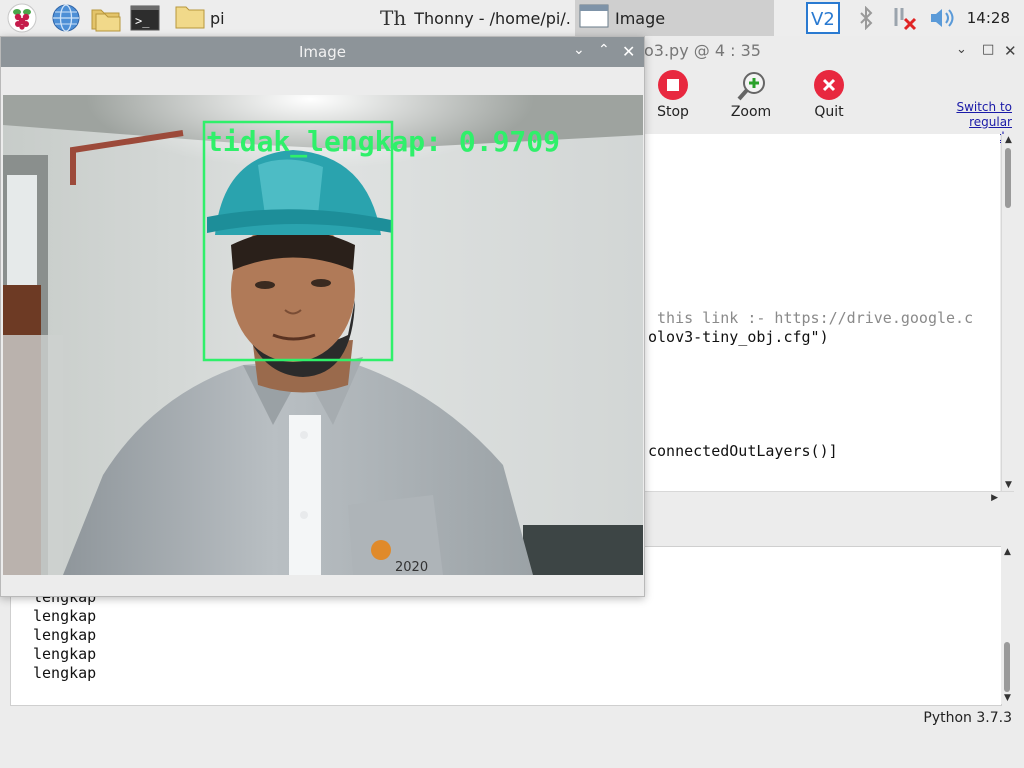 This screenshot has height=768, width=1024. Describe the element at coordinates (1008, 312) in the screenshot. I see `editor-vertical-scrollbar: ▲ ▼` at that location.